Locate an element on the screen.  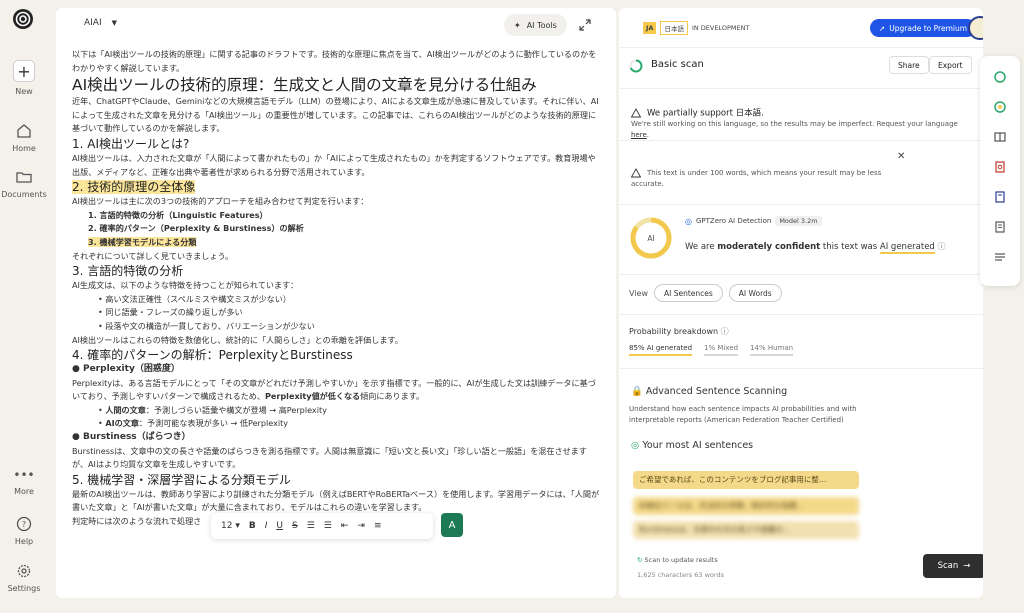
scan-status: ↻ Scan to update results is located at coordinates (677, 560).